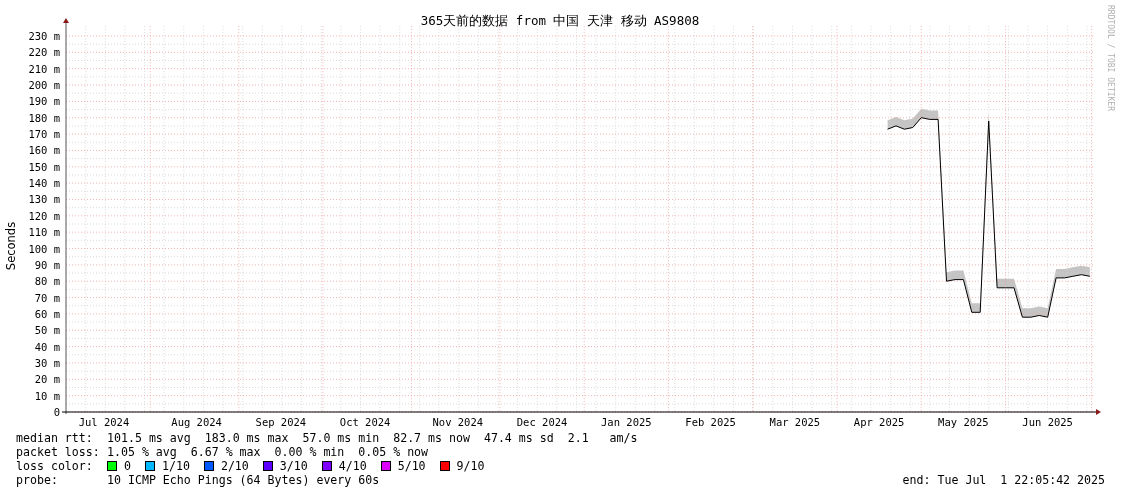  Describe the element at coordinates (365, 422) in the screenshot. I see `x-tick-label: Oct 2024` at that location.